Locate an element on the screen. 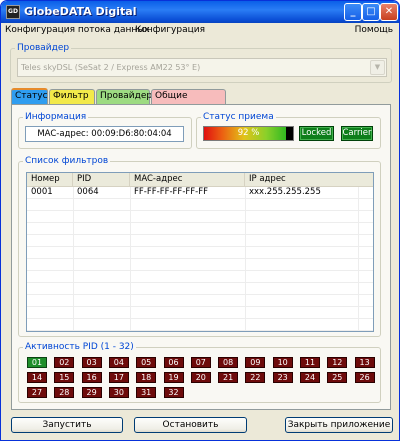 The height and width of the screenshot is (441, 400). pid-indicator: 29 is located at coordinates (91, 392).